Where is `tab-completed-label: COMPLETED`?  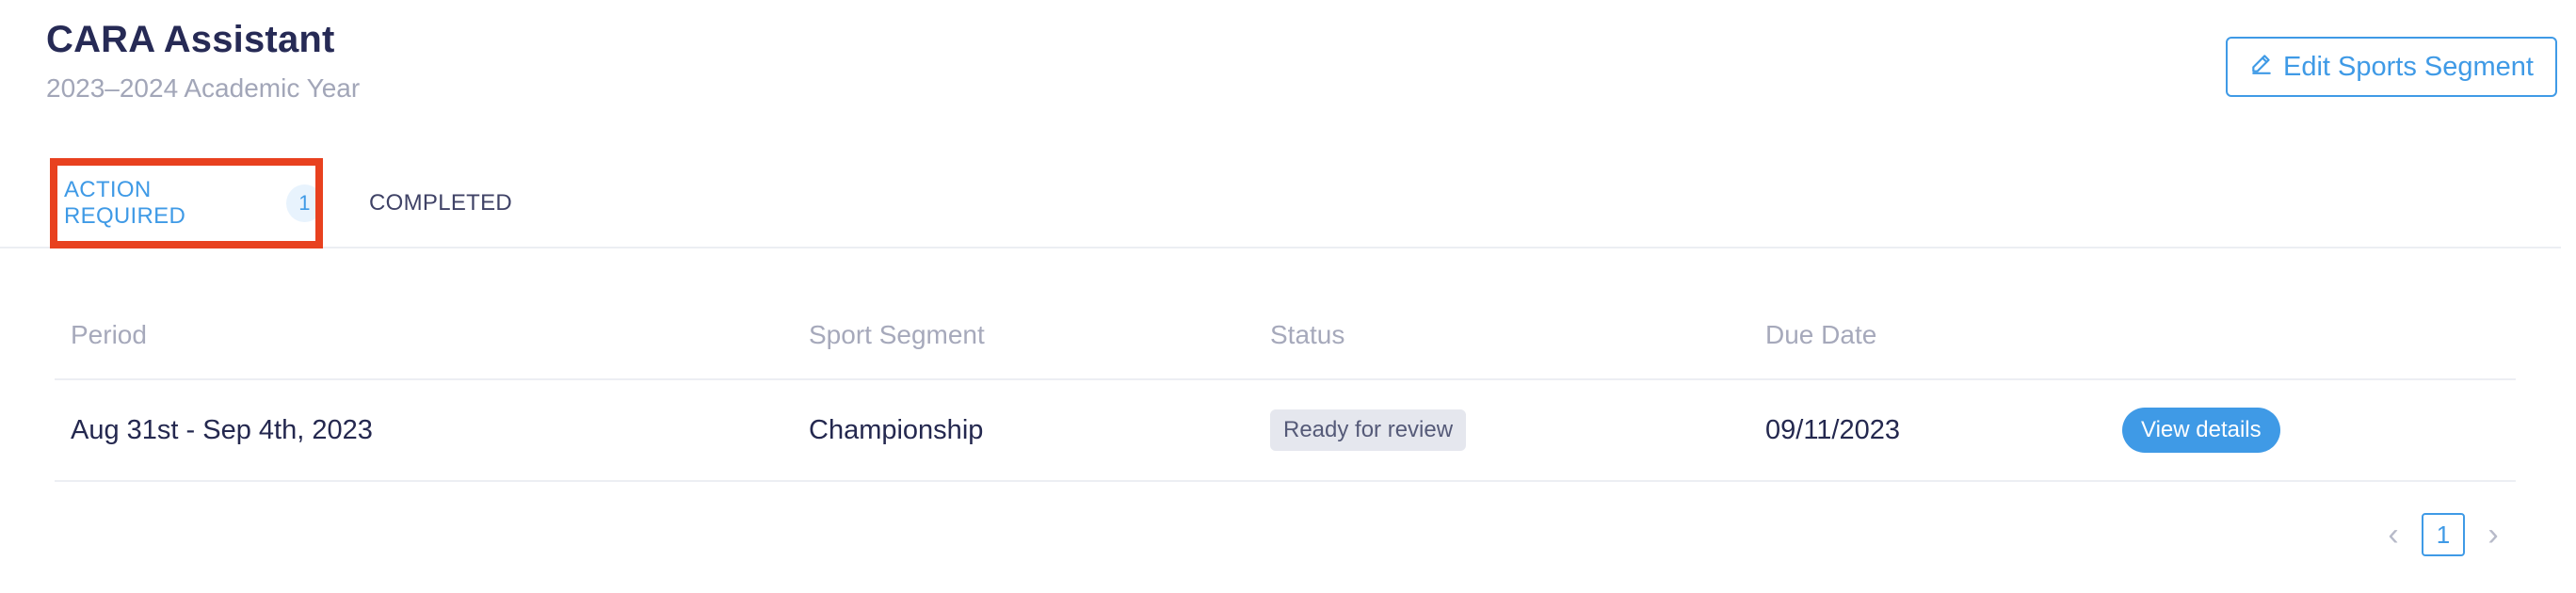
tab-completed-label: COMPLETED is located at coordinates (441, 203).